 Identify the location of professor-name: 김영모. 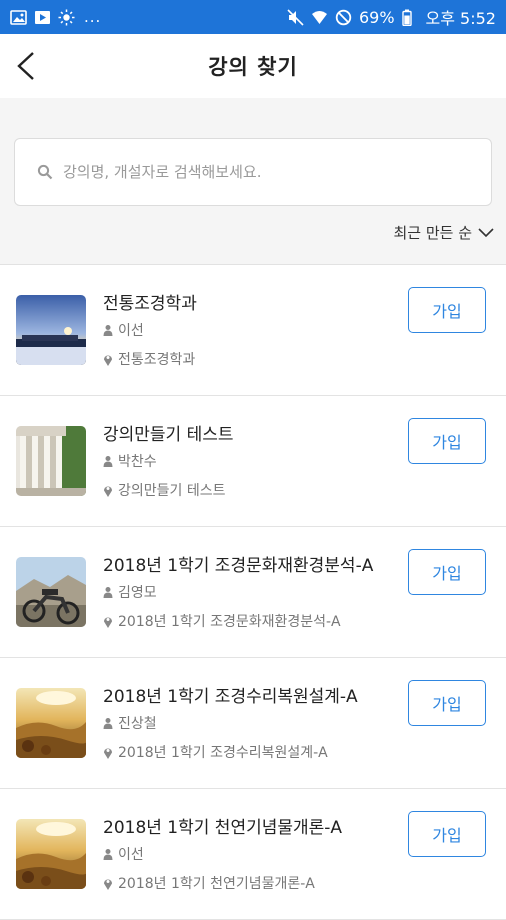
(137, 593).